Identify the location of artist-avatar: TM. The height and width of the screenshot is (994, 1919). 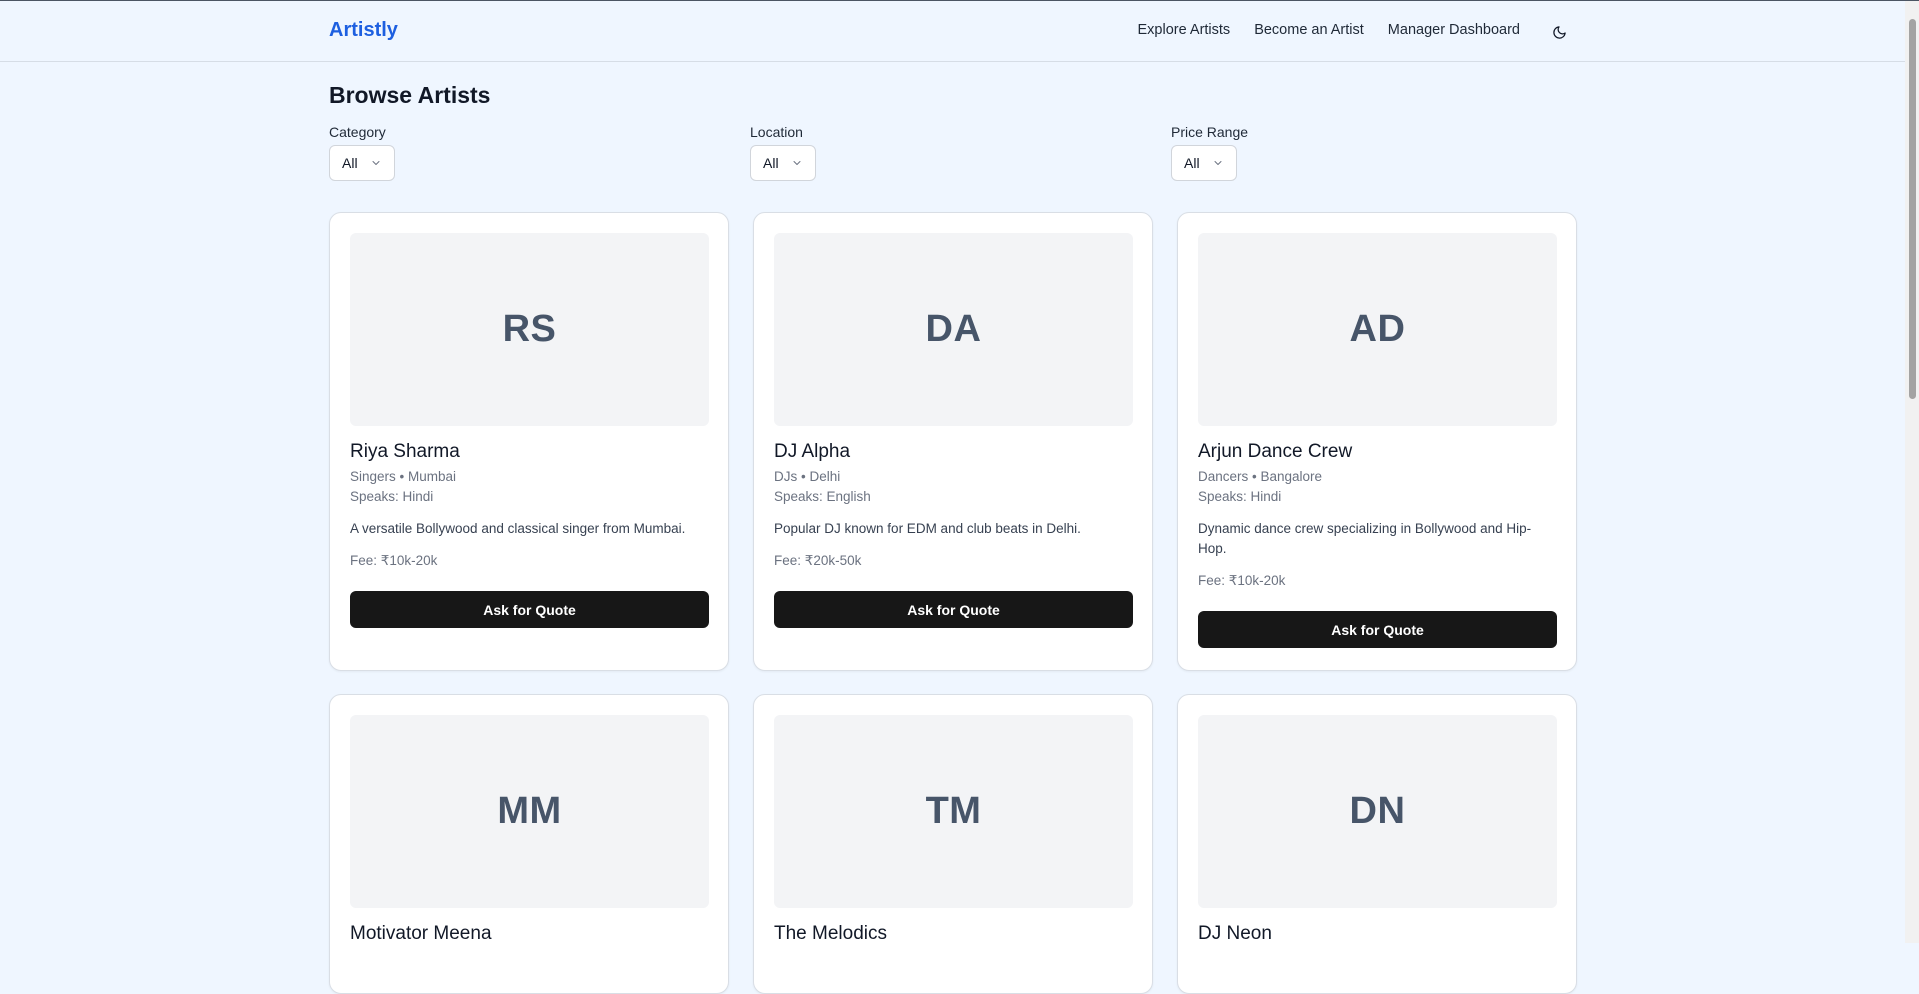
(953, 811).